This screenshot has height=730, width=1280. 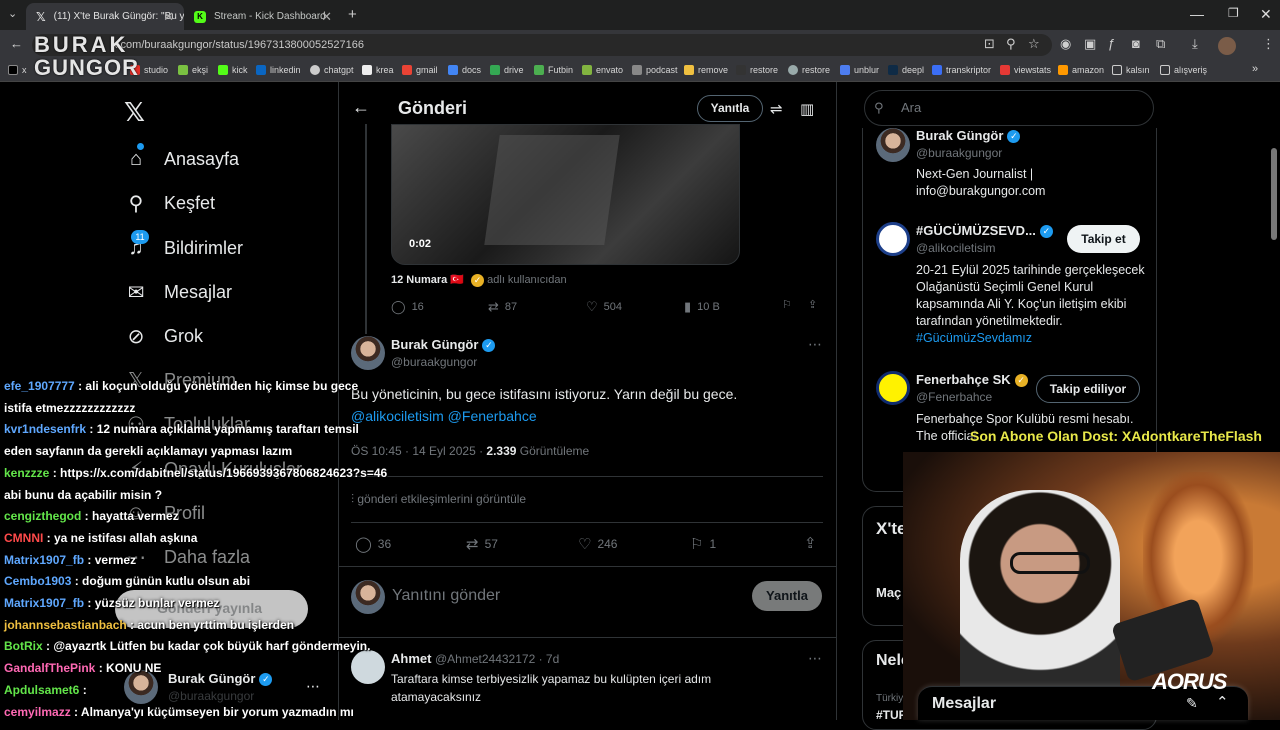 I want to click on nav-home: ⌂ Anasayfa, so click(x=181, y=159).